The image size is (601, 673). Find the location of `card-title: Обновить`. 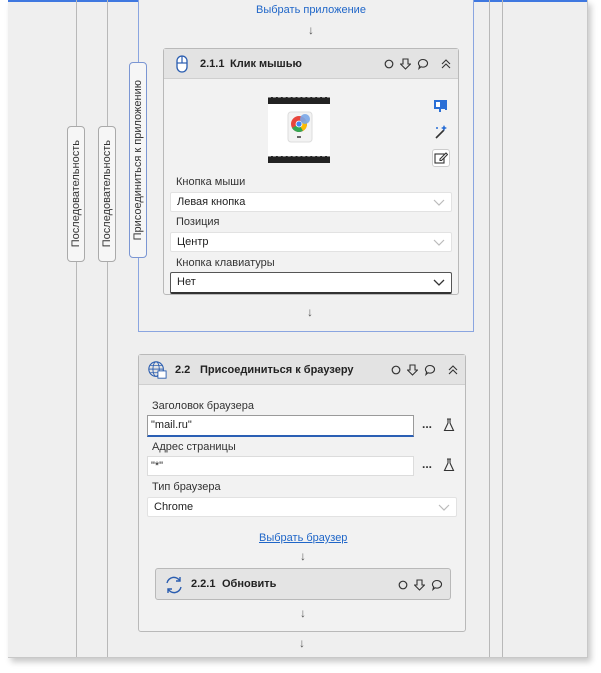

card-title: Обновить is located at coordinates (249, 584).